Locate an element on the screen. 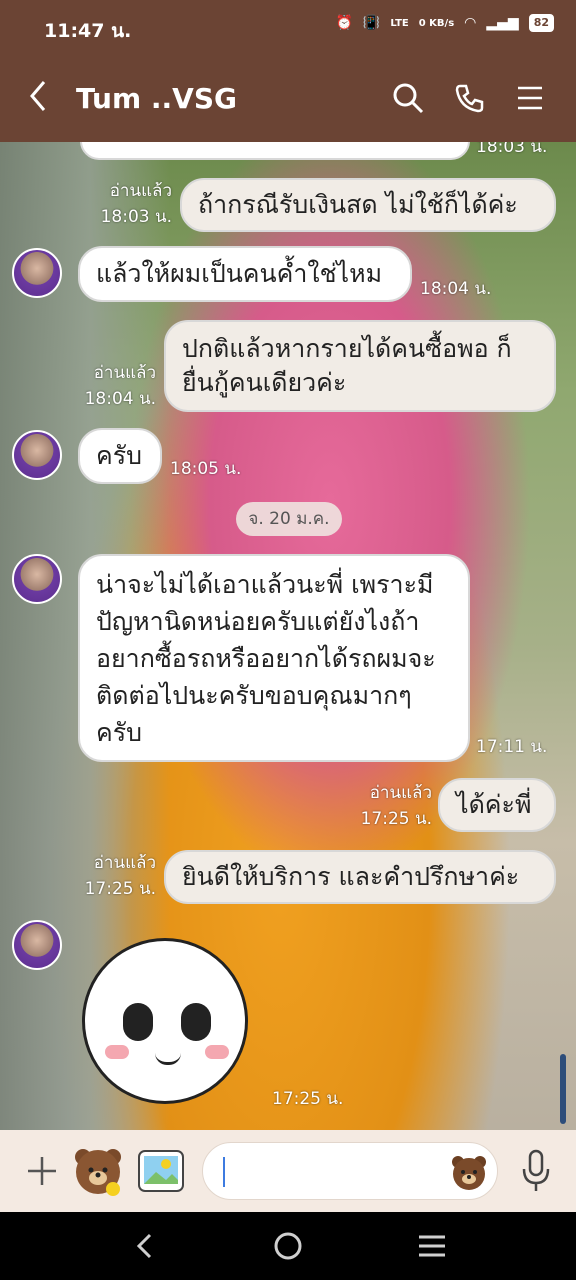 The height and width of the screenshot is (1280, 576). wifi-icon: ◠ is located at coordinates (470, 23).